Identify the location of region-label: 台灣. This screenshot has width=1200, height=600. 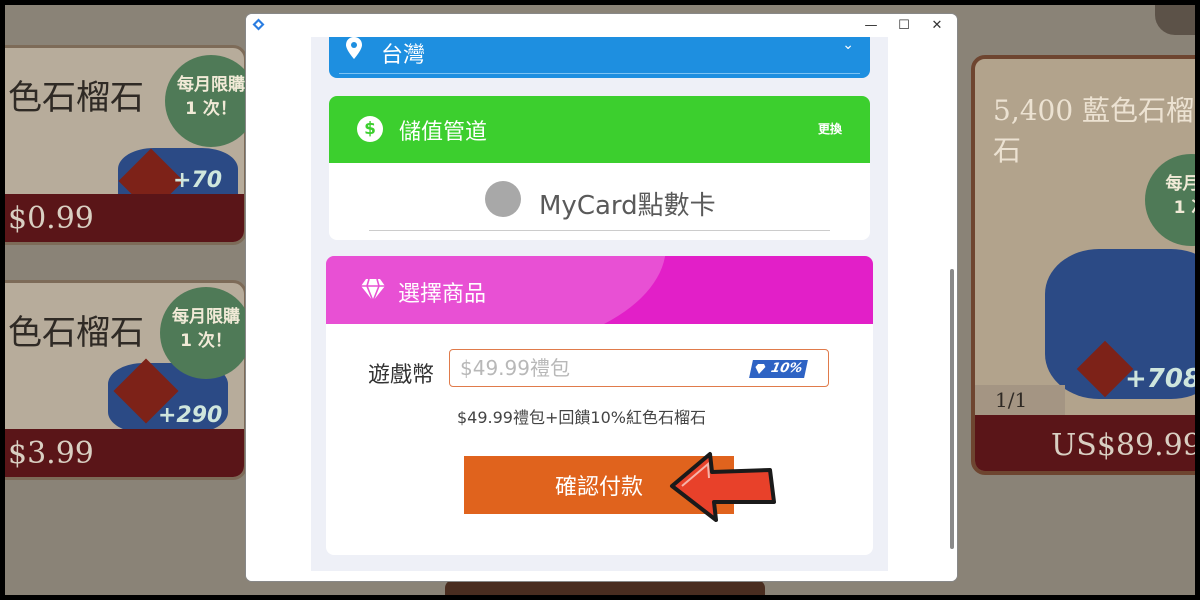
(403, 55).